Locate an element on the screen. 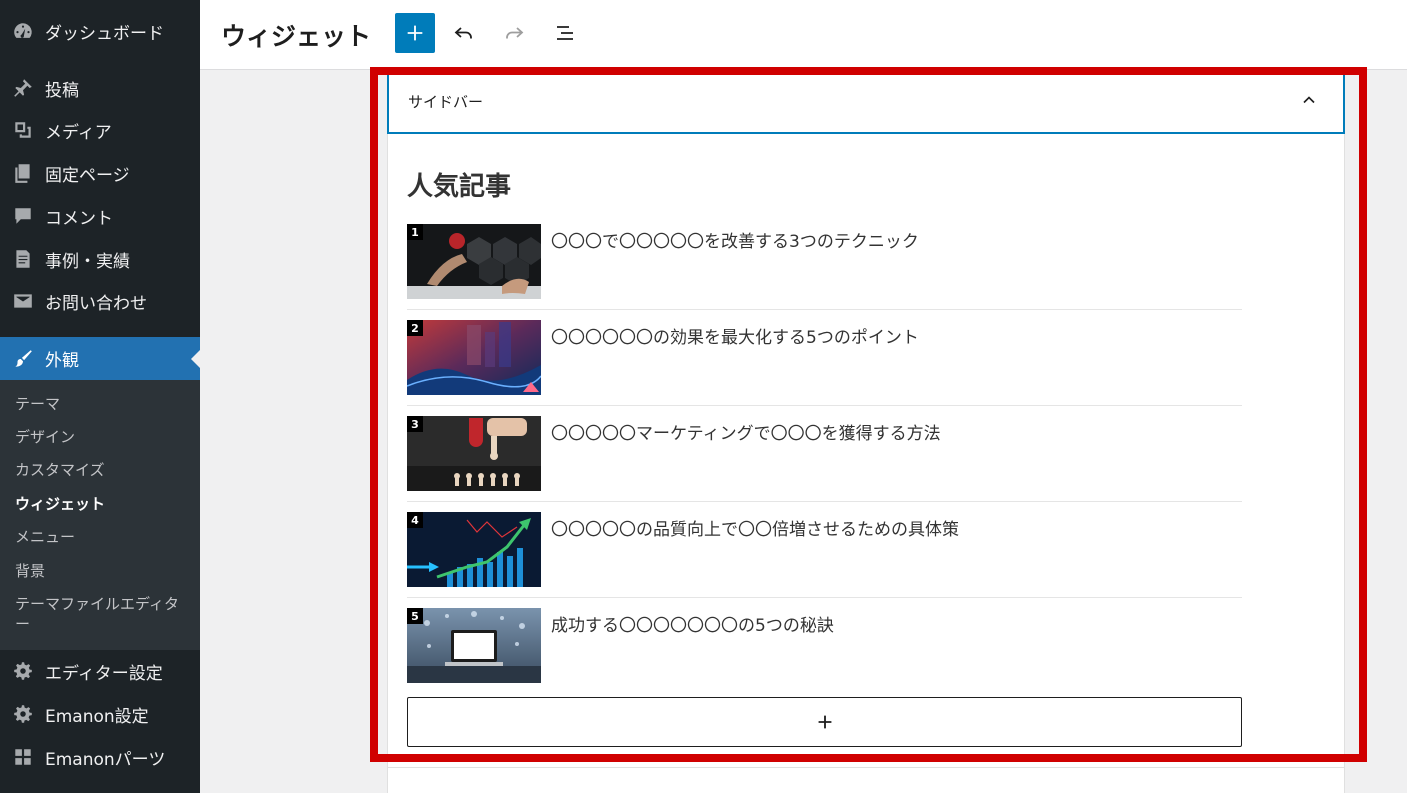 The height and width of the screenshot is (793, 1407). sidebar-item-comments: コメント is located at coordinates (100, 216).